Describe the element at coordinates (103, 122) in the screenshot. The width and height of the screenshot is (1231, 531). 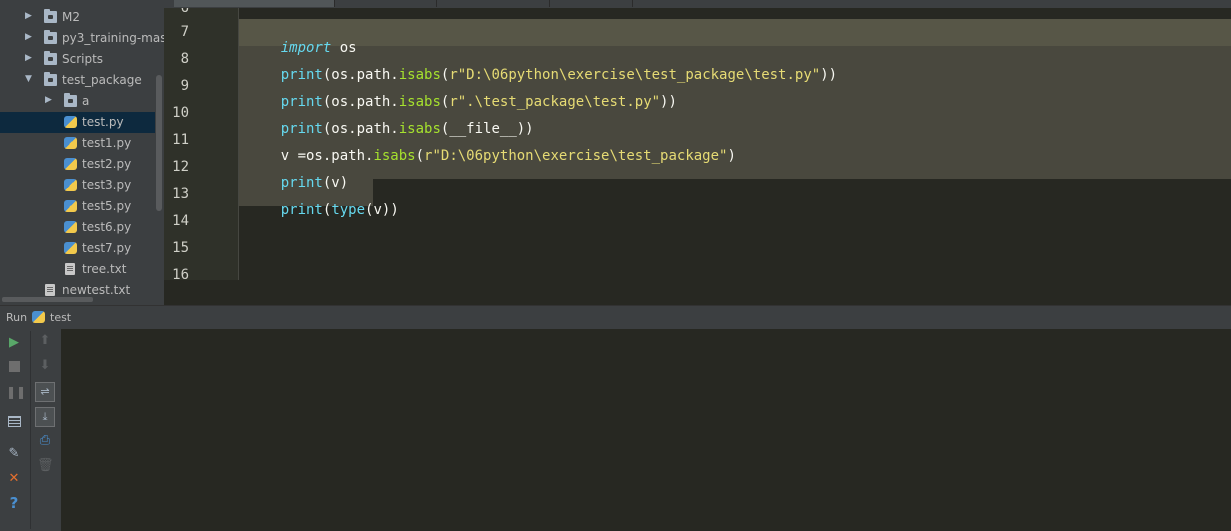
I see `tree-item-label: test.py` at that location.